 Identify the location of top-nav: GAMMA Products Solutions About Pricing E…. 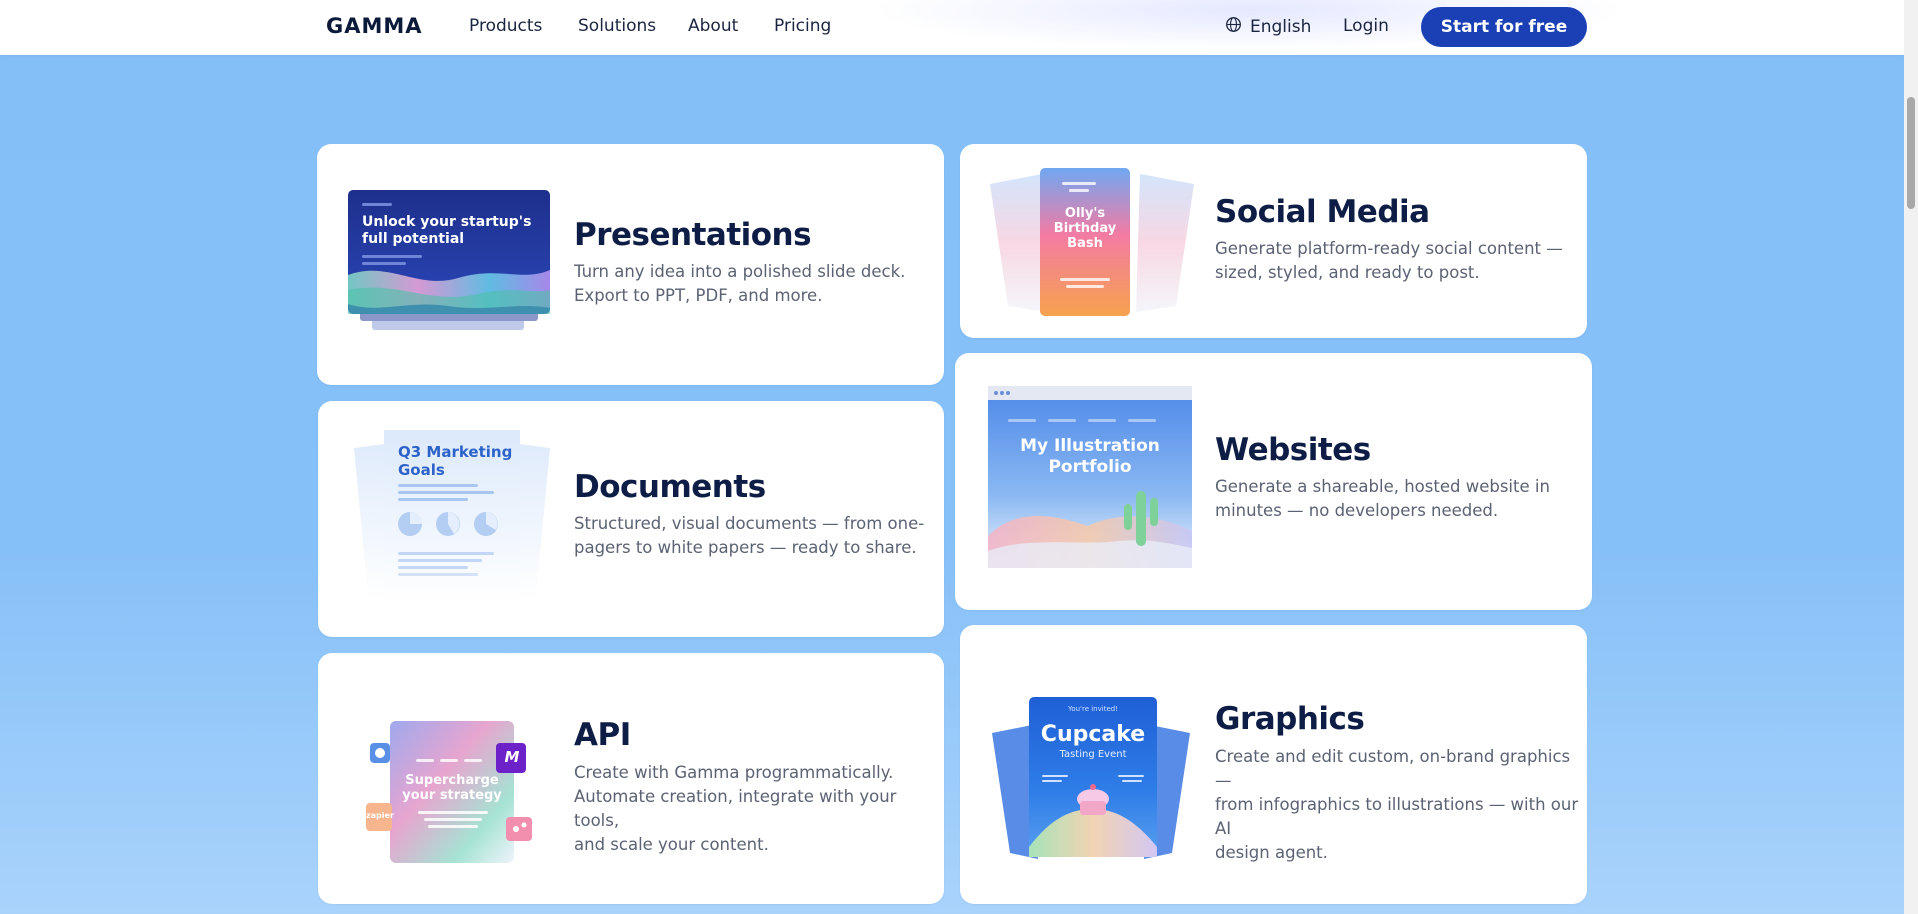
(952, 27).